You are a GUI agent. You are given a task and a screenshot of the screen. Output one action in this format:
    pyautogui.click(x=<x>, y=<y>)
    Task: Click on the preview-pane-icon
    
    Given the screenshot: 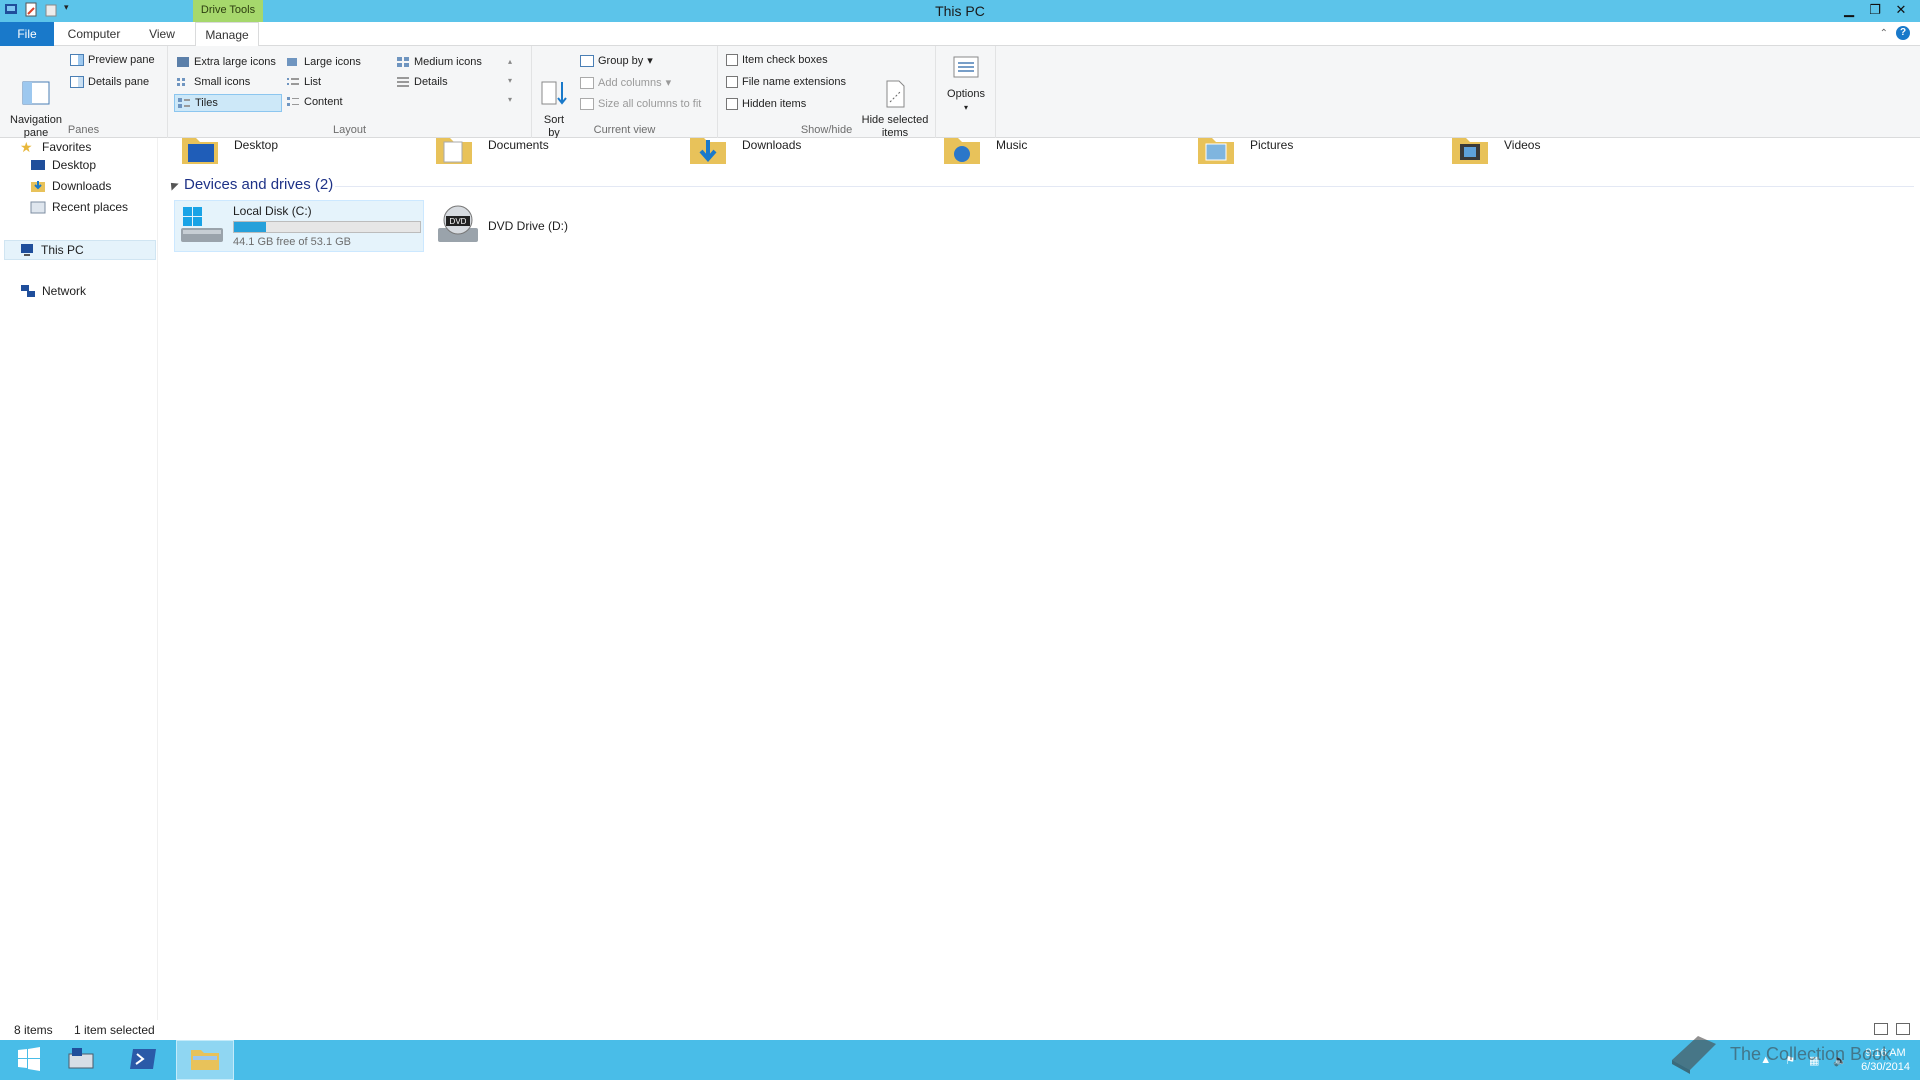 What is the action you would take?
    pyautogui.click(x=77, y=60)
    